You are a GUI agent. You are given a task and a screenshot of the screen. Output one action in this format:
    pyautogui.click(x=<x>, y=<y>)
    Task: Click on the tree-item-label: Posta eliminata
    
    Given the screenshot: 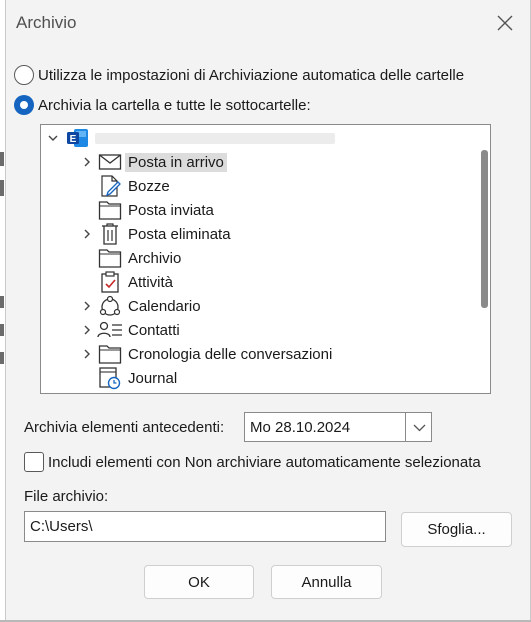 What is the action you would take?
    pyautogui.click(x=179, y=234)
    